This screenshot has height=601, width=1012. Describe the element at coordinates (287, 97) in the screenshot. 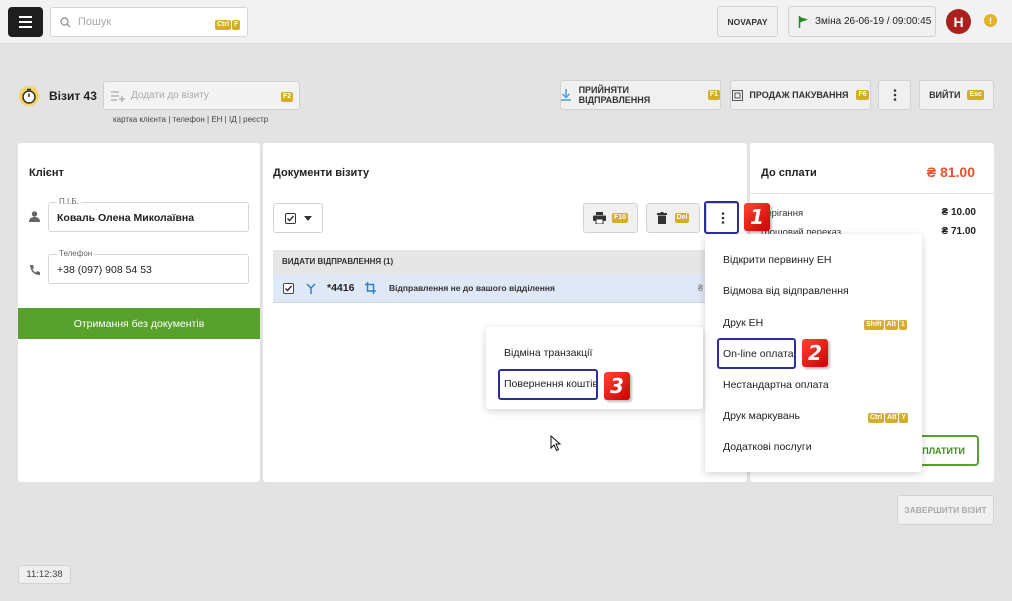

I see `add-to-visit-shortcut: F2` at that location.